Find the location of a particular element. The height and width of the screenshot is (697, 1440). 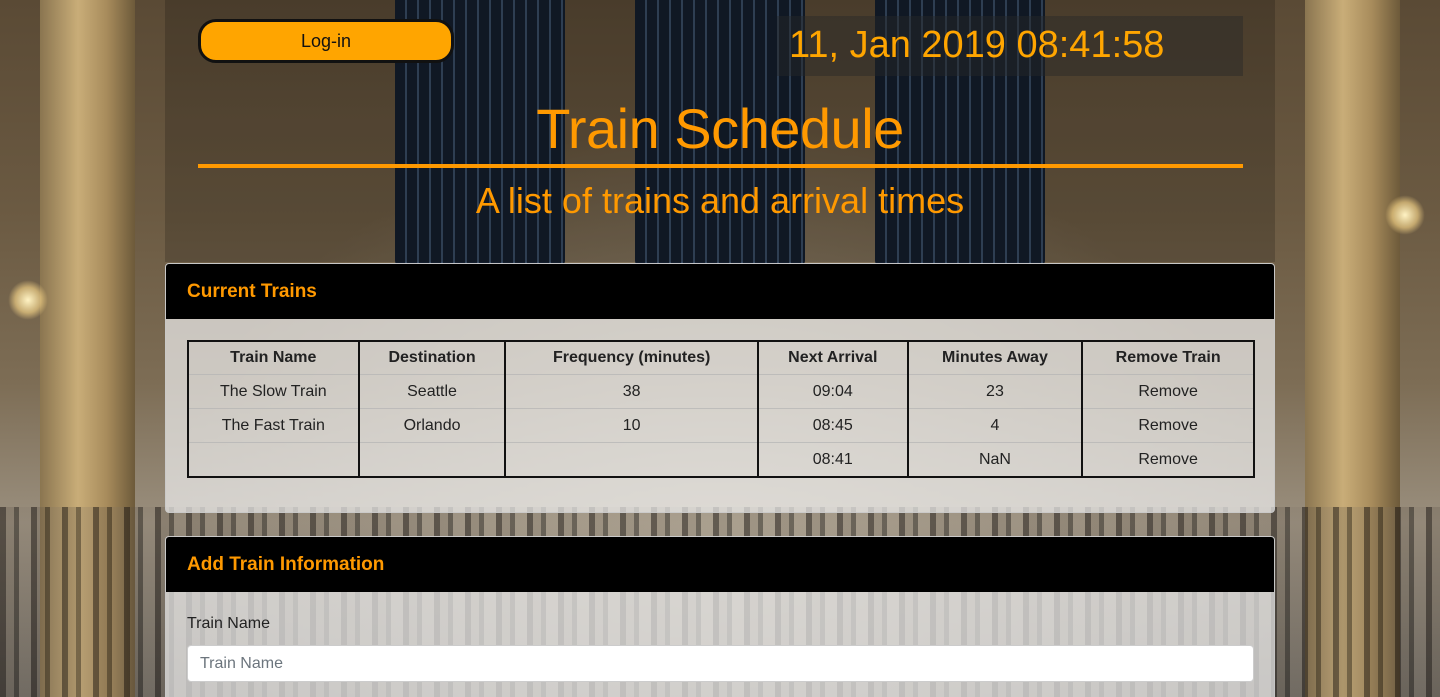

cell-destination: Orlando is located at coordinates (432, 425).